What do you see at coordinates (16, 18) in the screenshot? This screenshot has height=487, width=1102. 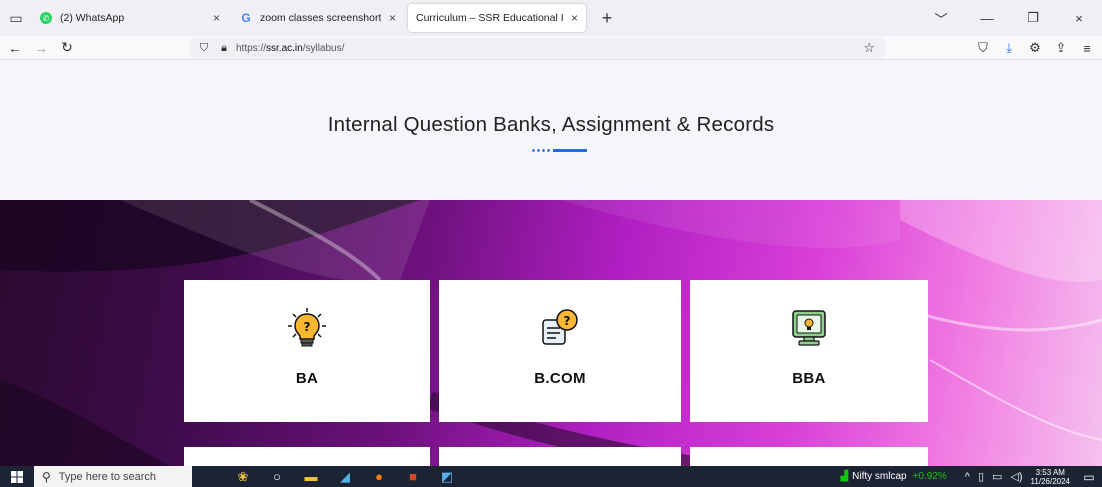 I see `tab-list-icon: ▭` at bounding box center [16, 18].